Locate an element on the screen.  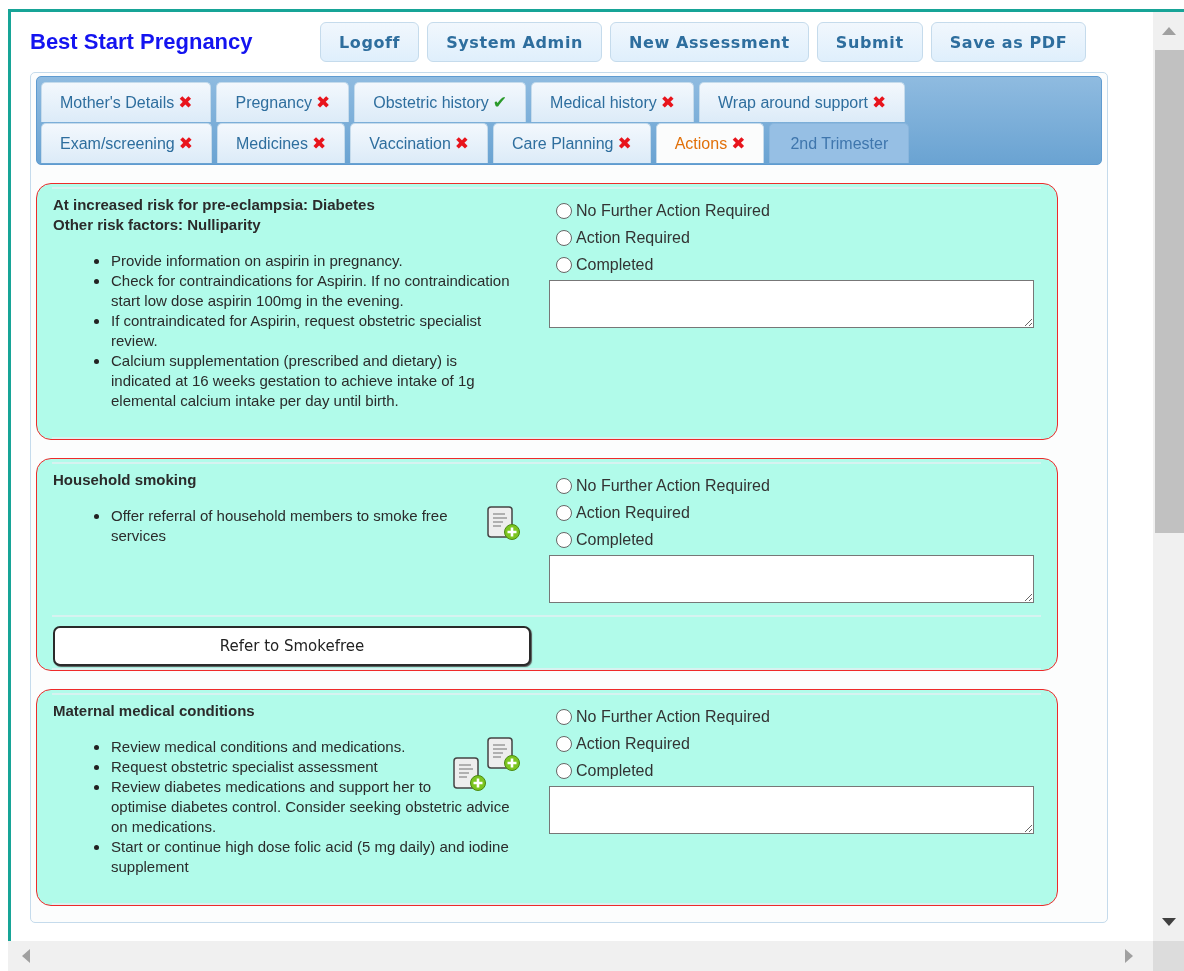
header-button: Save as PDF is located at coordinates (1008, 42).